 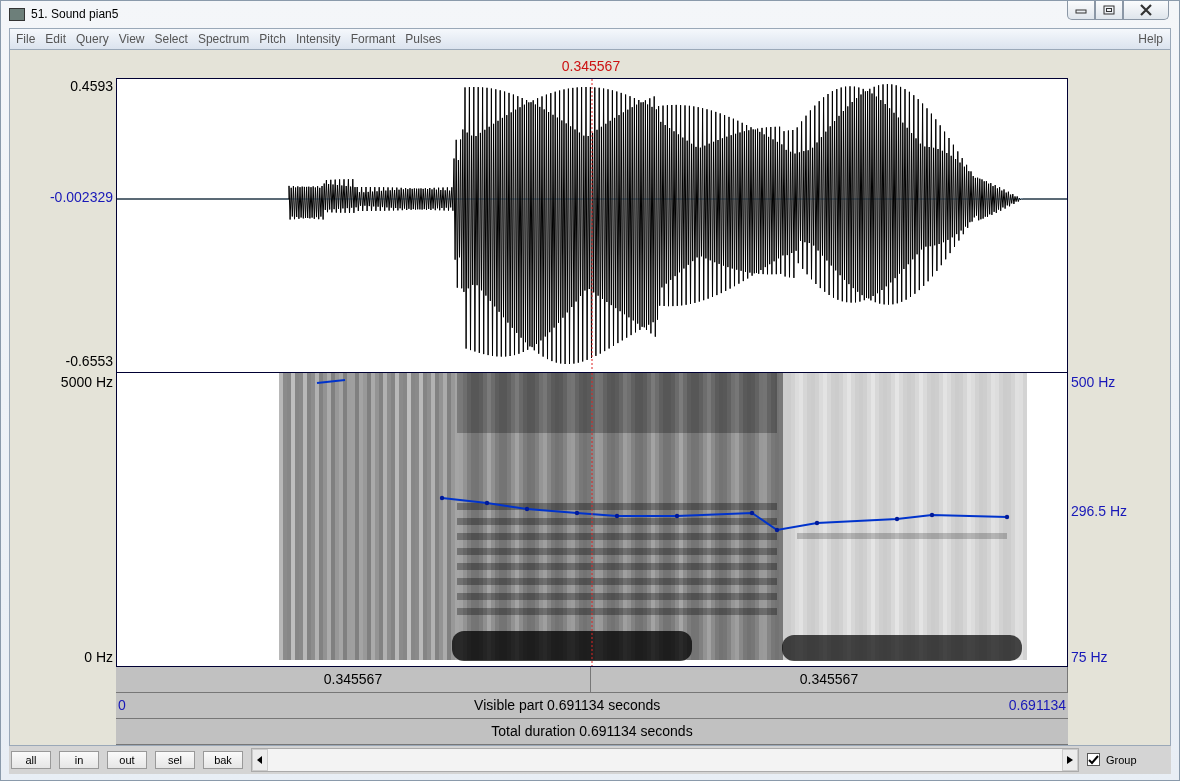 I want to click on menu-item: Formant, so click(x=376, y=38).